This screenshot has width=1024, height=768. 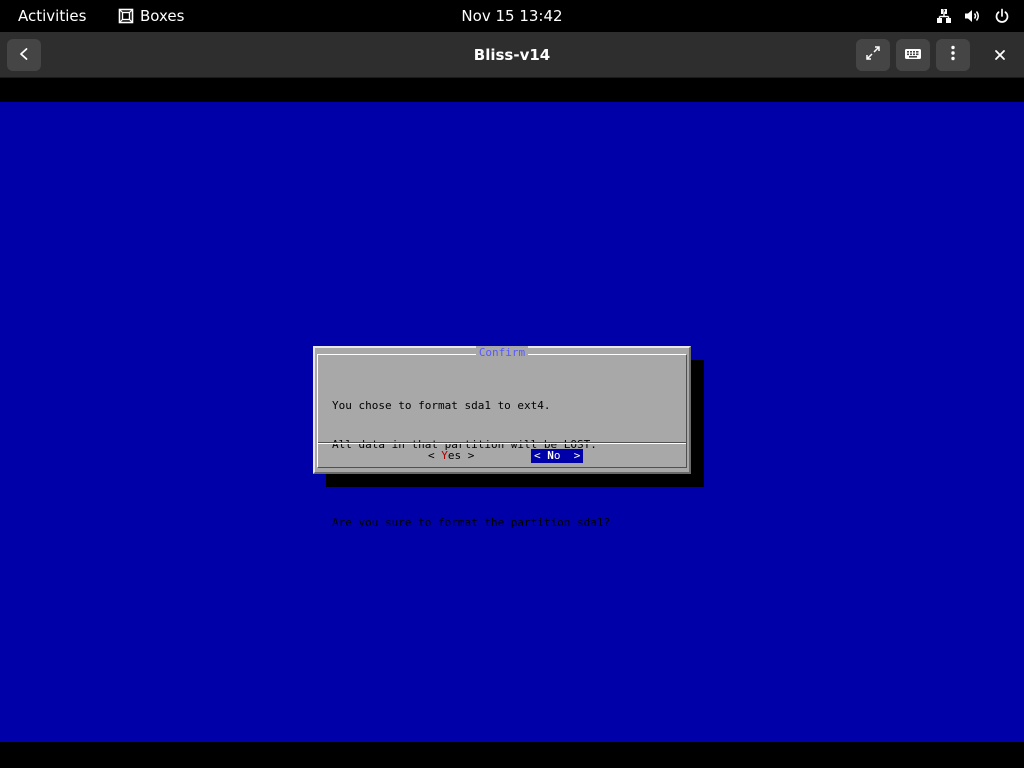 I want to click on keyboard-button, so click(x=913, y=55).